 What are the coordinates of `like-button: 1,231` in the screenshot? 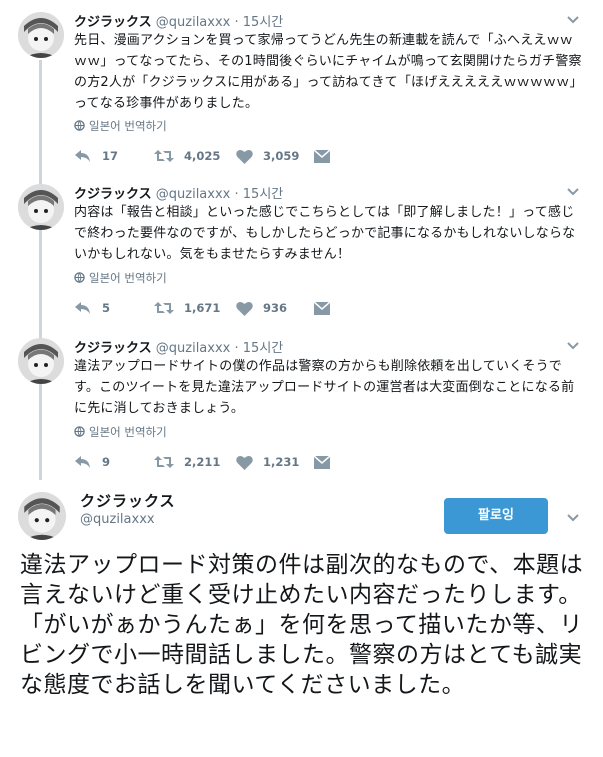 It's located at (267, 462).